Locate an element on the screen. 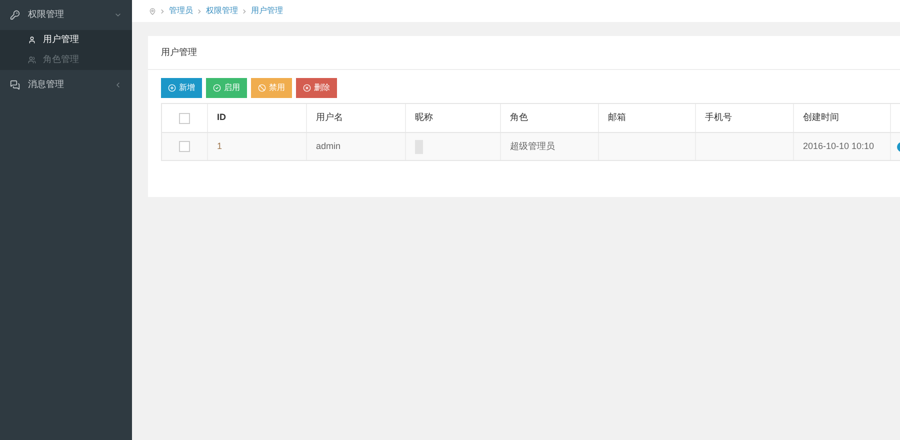  ban-icon is located at coordinates (262, 88).